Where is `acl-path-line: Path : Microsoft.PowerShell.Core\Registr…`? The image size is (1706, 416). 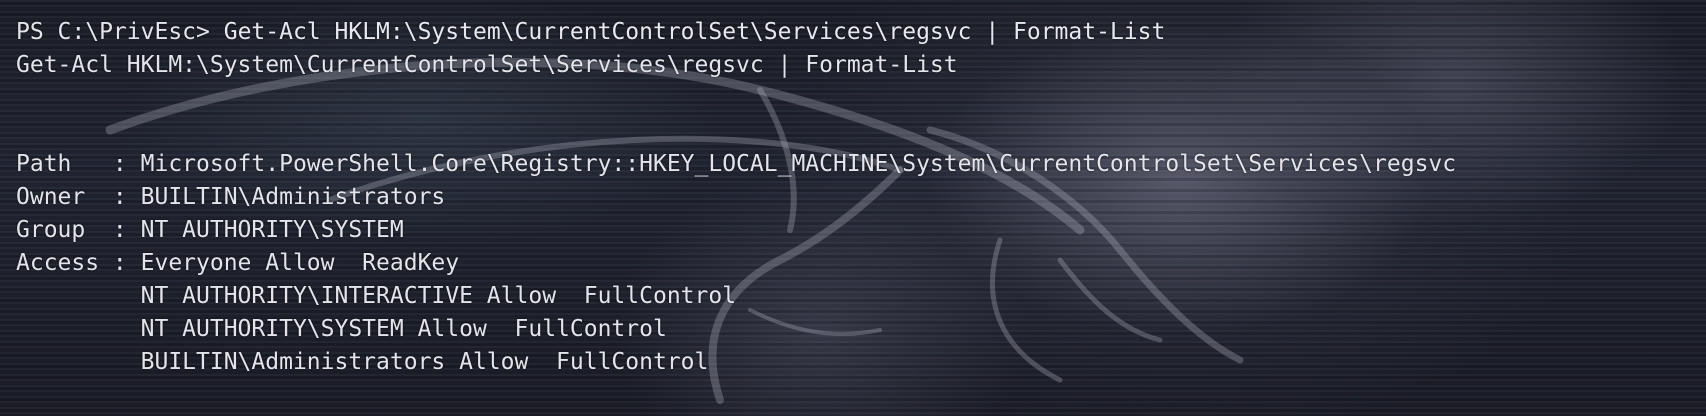
acl-path-line: Path : Microsoft.PowerShell.Core\Registr… is located at coordinates (736, 164).